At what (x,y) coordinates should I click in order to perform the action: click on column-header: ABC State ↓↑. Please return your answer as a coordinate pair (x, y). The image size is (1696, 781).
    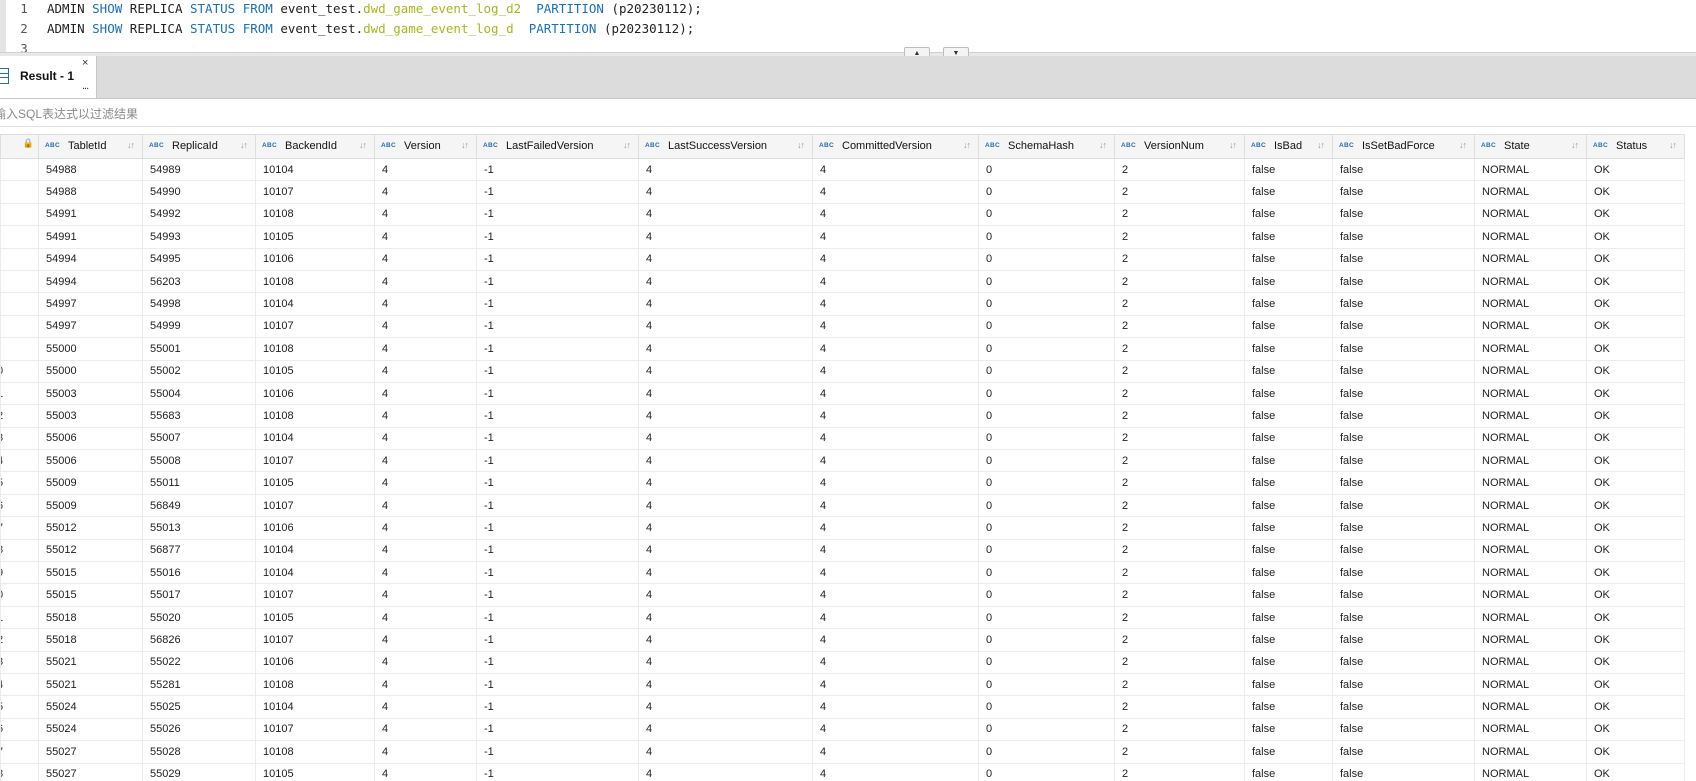
    Looking at the image, I should click on (1530, 146).